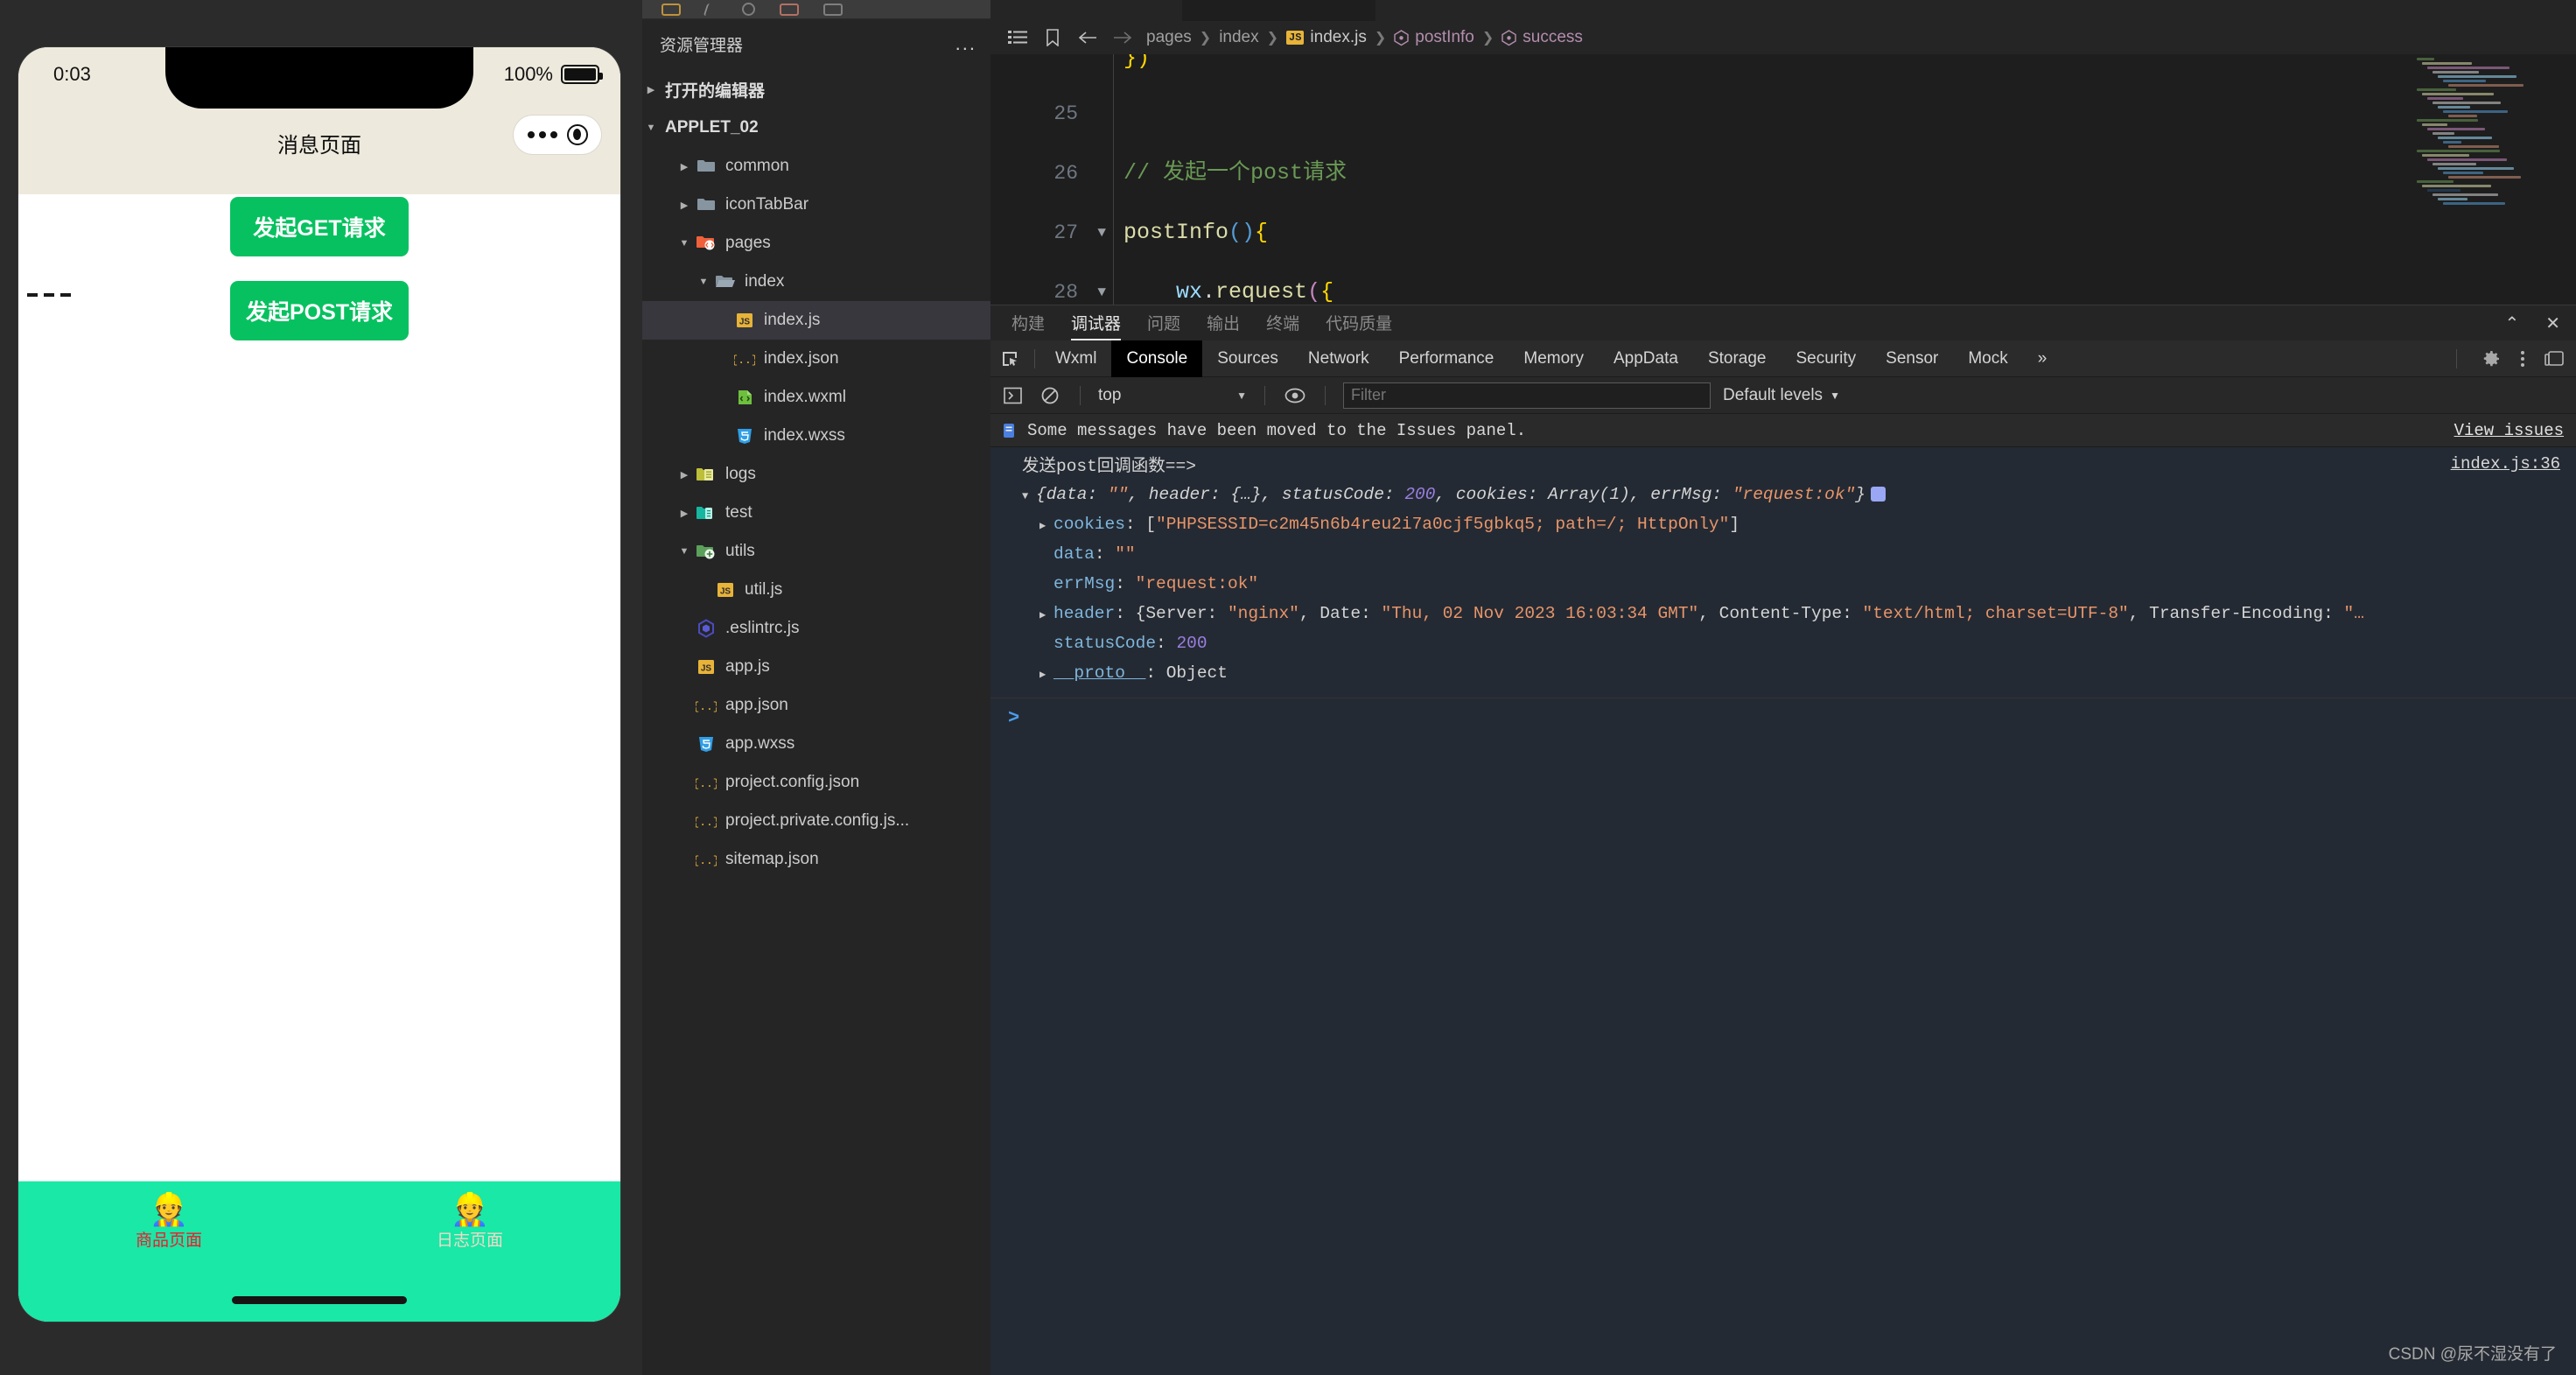  I want to click on breadcrumb-file: JS index.js, so click(1326, 37).